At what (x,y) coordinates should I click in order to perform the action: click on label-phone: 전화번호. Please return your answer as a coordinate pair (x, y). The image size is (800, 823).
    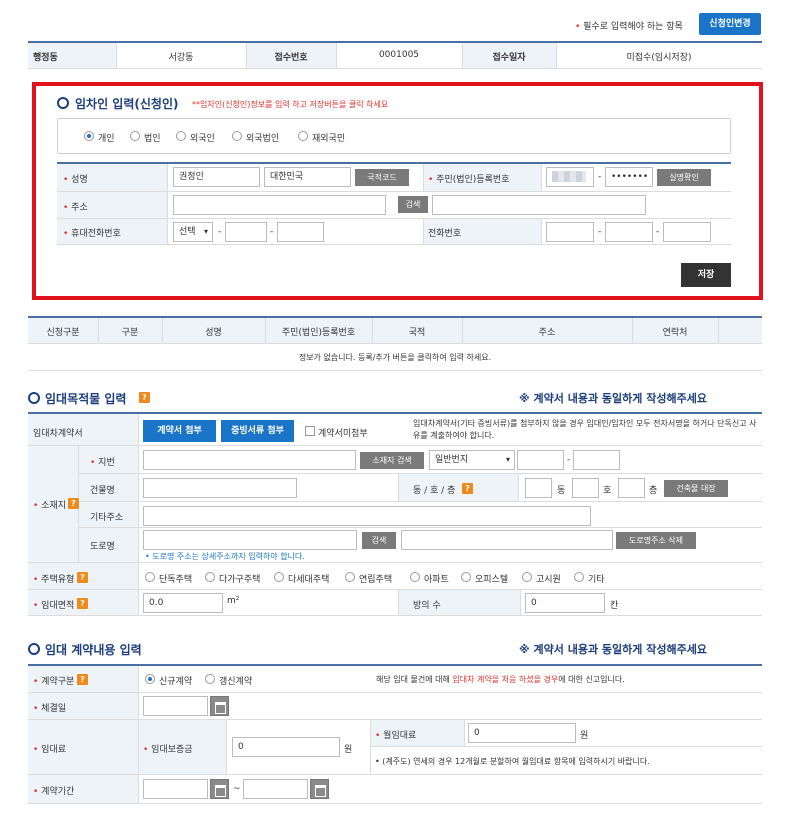
    Looking at the image, I should click on (445, 234).